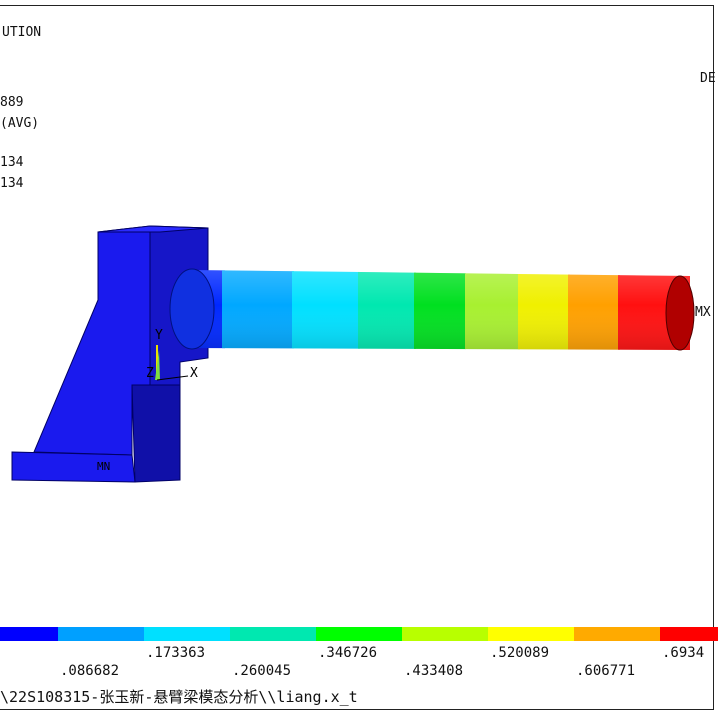  Describe the element at coordinates (104, 466) in the screenshot. I see `min-marker: MN` at that location.